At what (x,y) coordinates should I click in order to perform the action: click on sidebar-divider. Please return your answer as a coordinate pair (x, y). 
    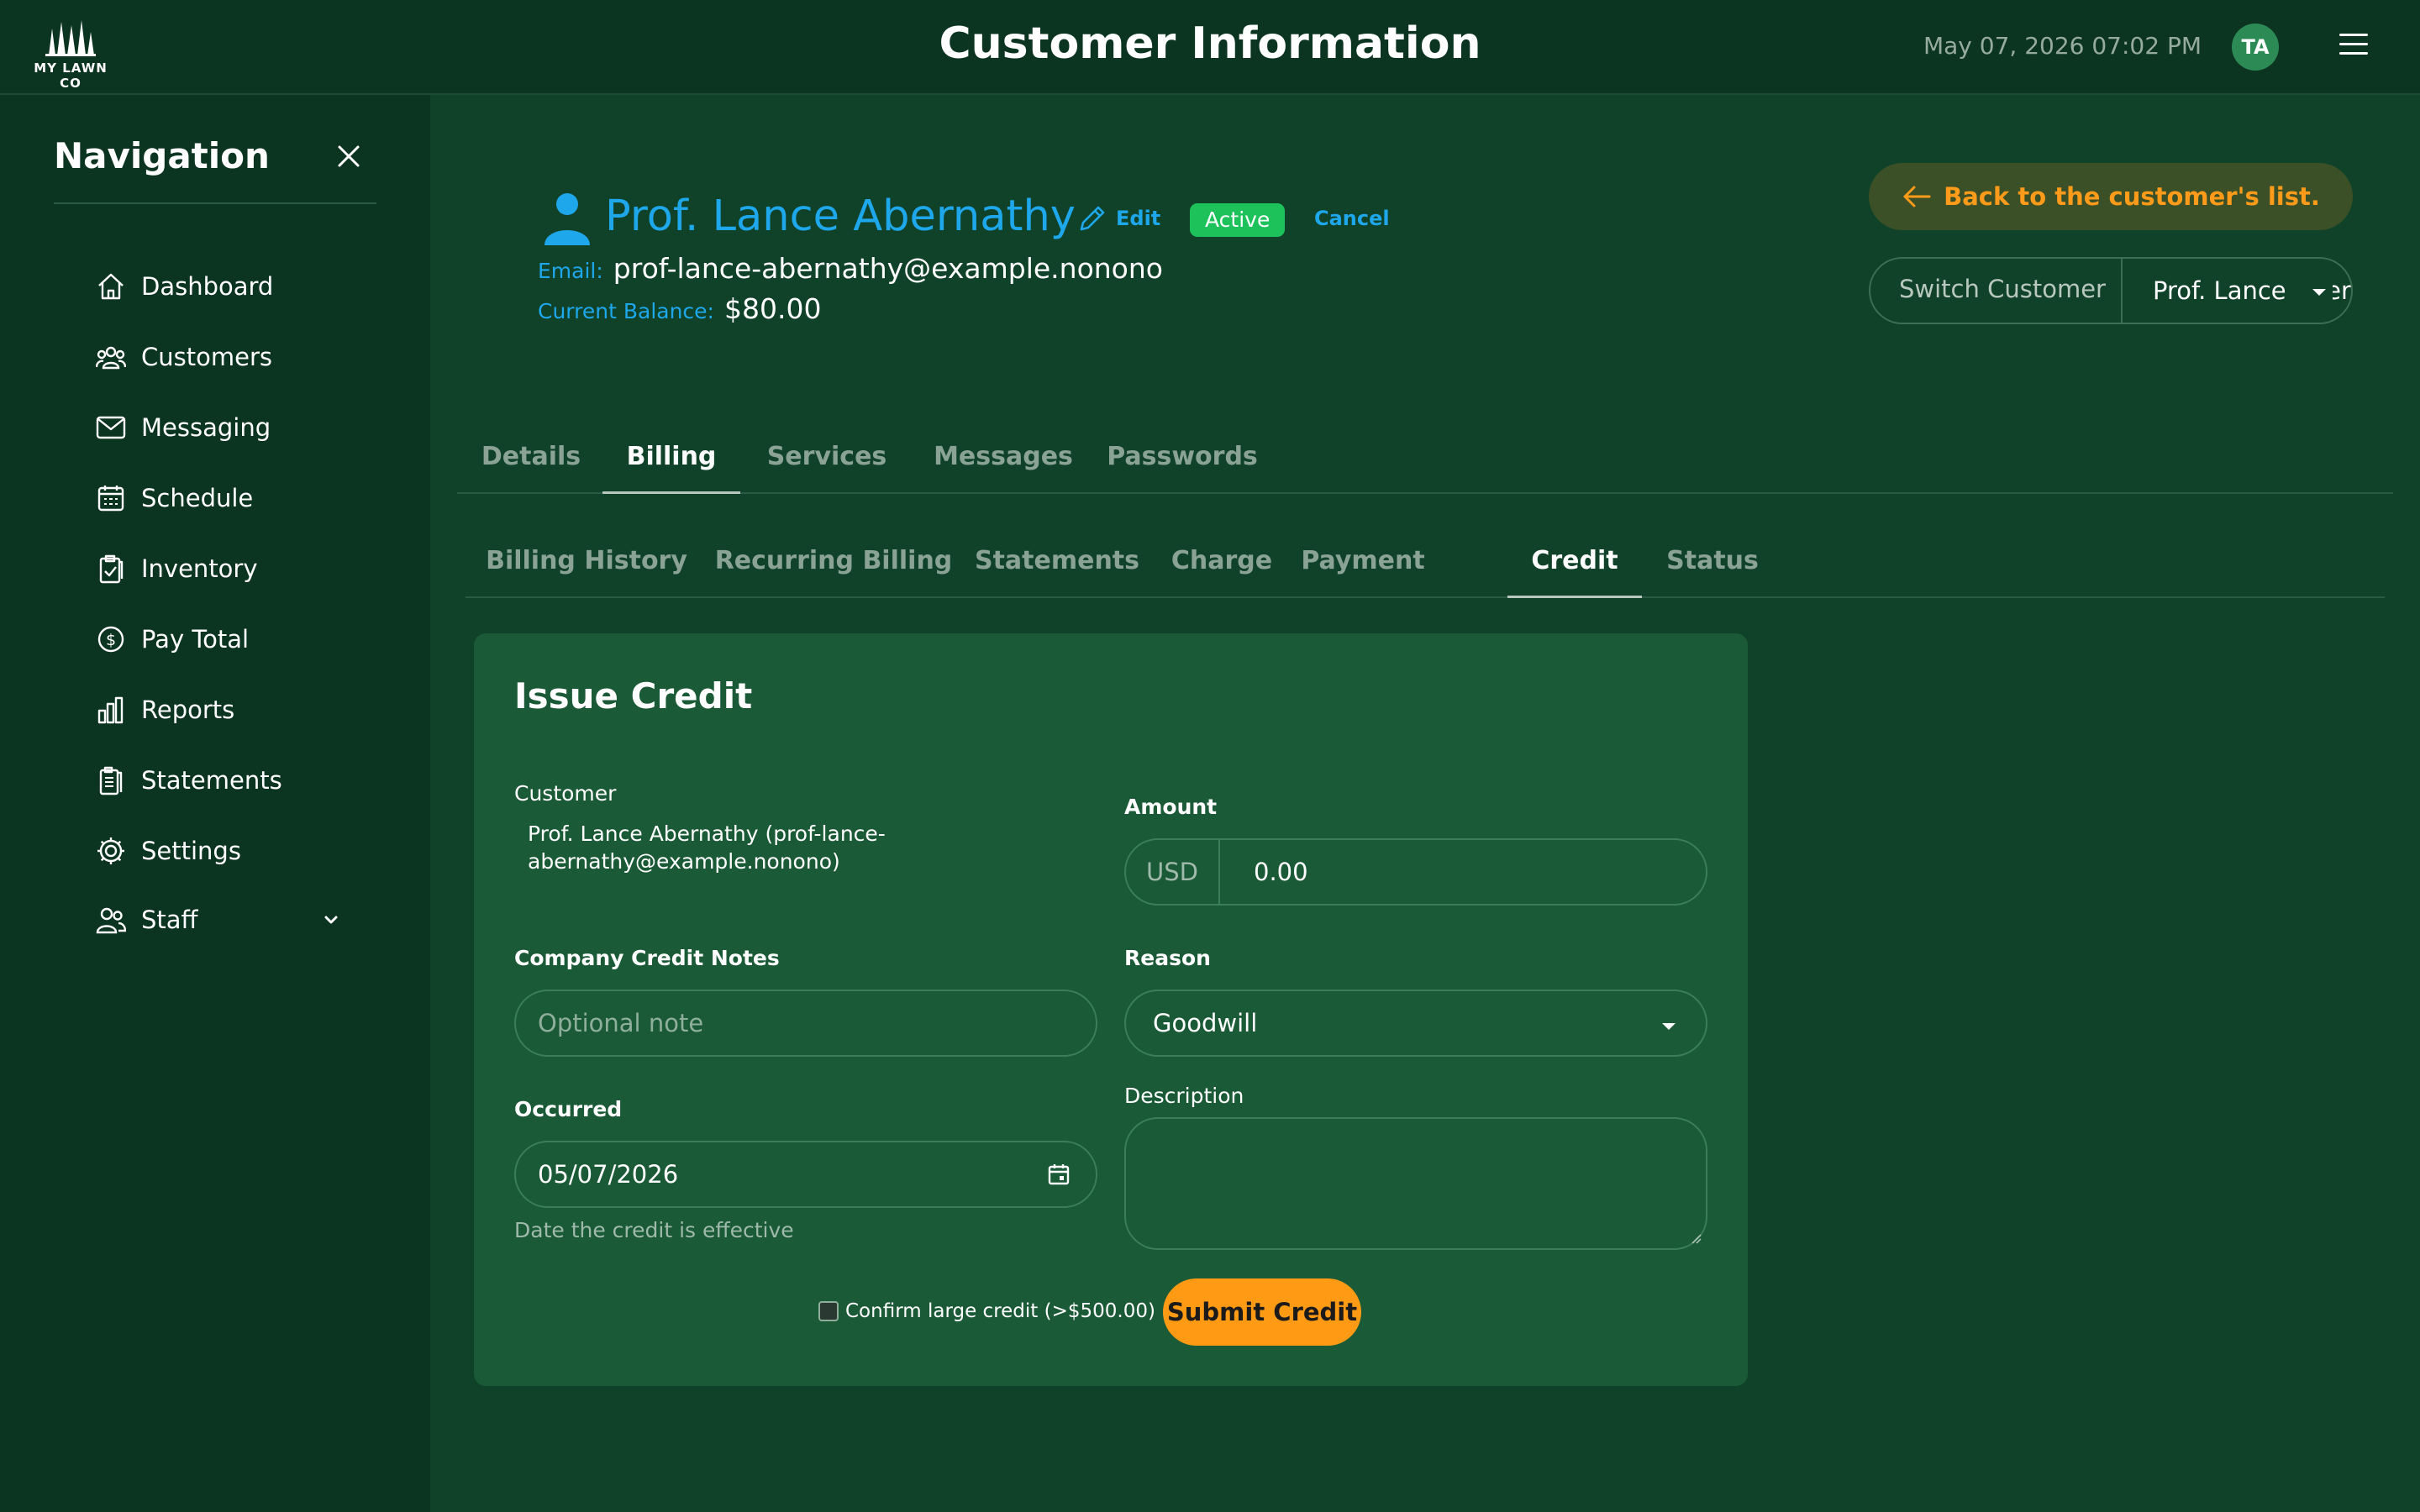
    Looking at the image, I should click on (215, 203).